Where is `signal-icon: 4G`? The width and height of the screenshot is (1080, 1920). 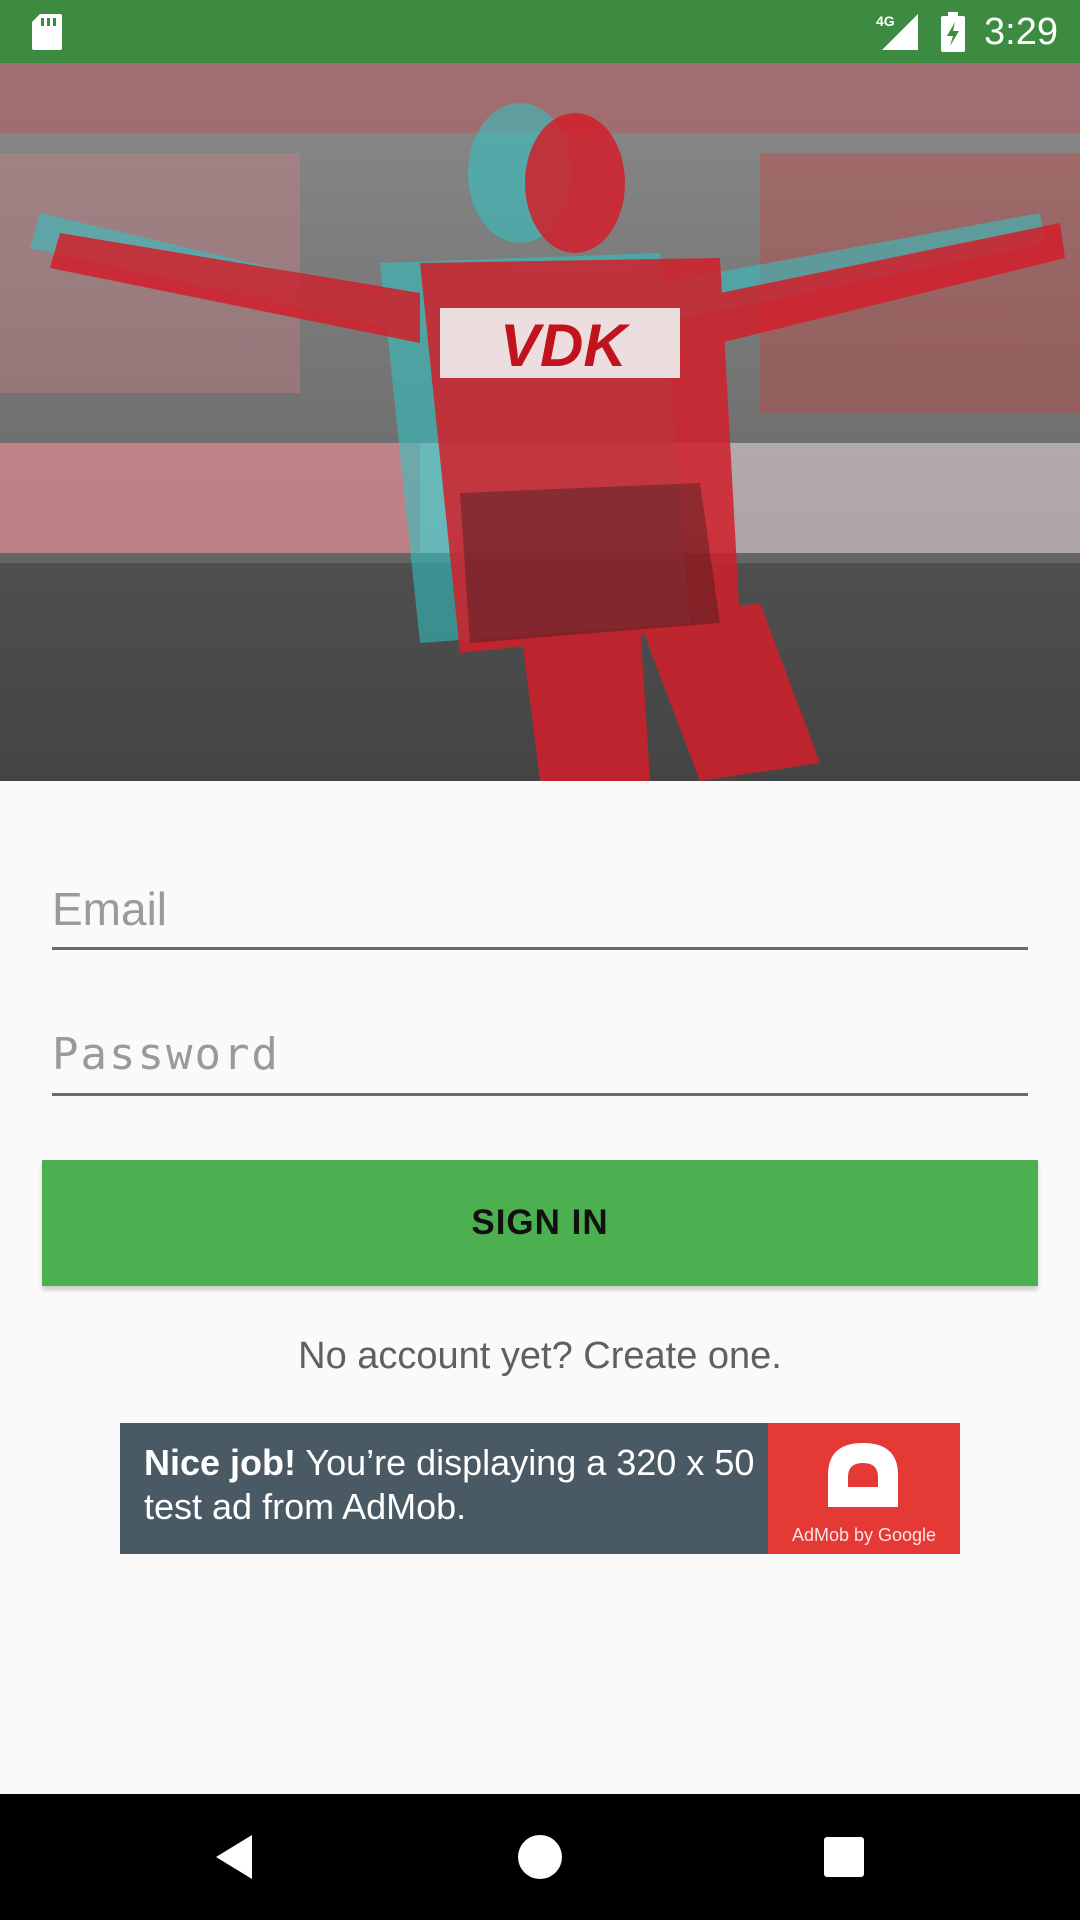 signal-icon: 4G is located at coordinates (897, 31).